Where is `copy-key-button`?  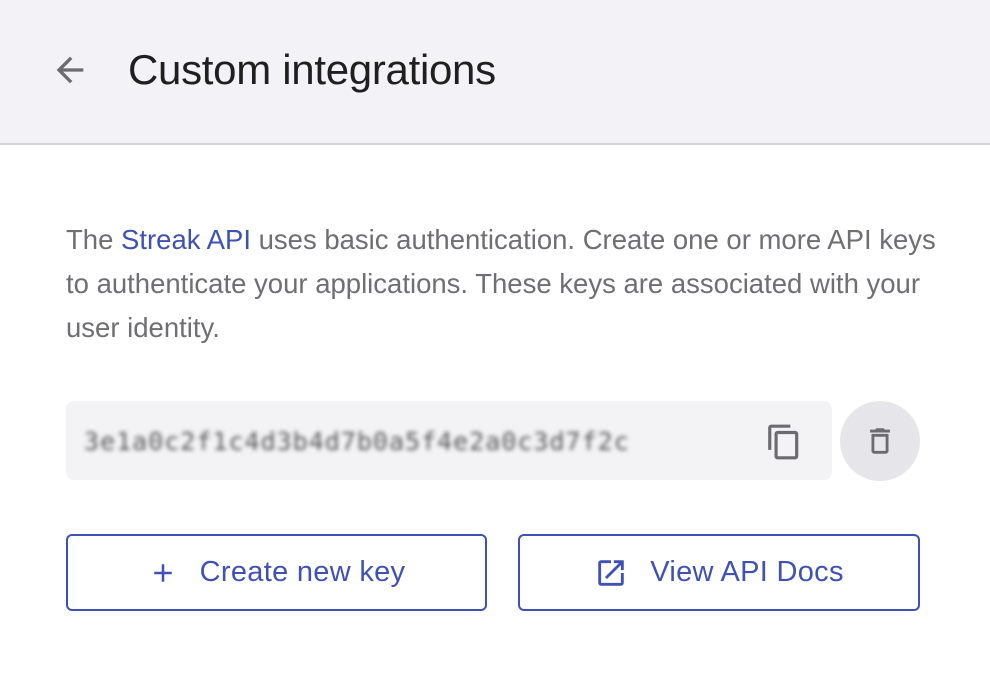
copy-key-button is located at coordinates (784, 442).